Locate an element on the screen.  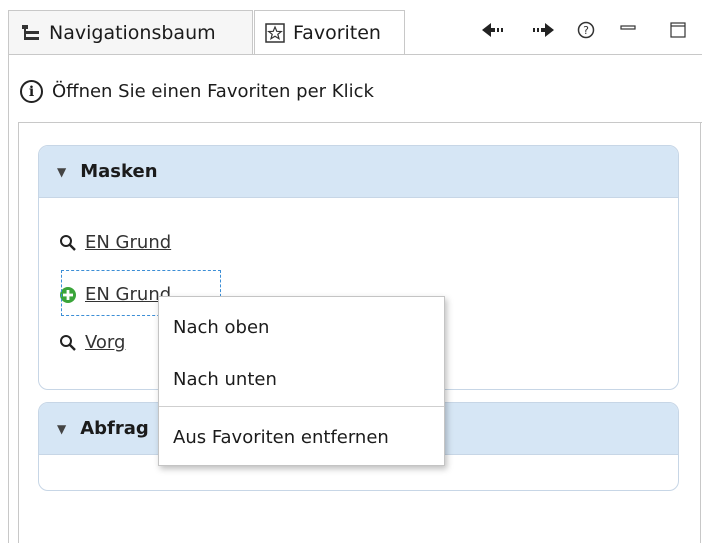
menu-separator is located at coordinates (301, 406).